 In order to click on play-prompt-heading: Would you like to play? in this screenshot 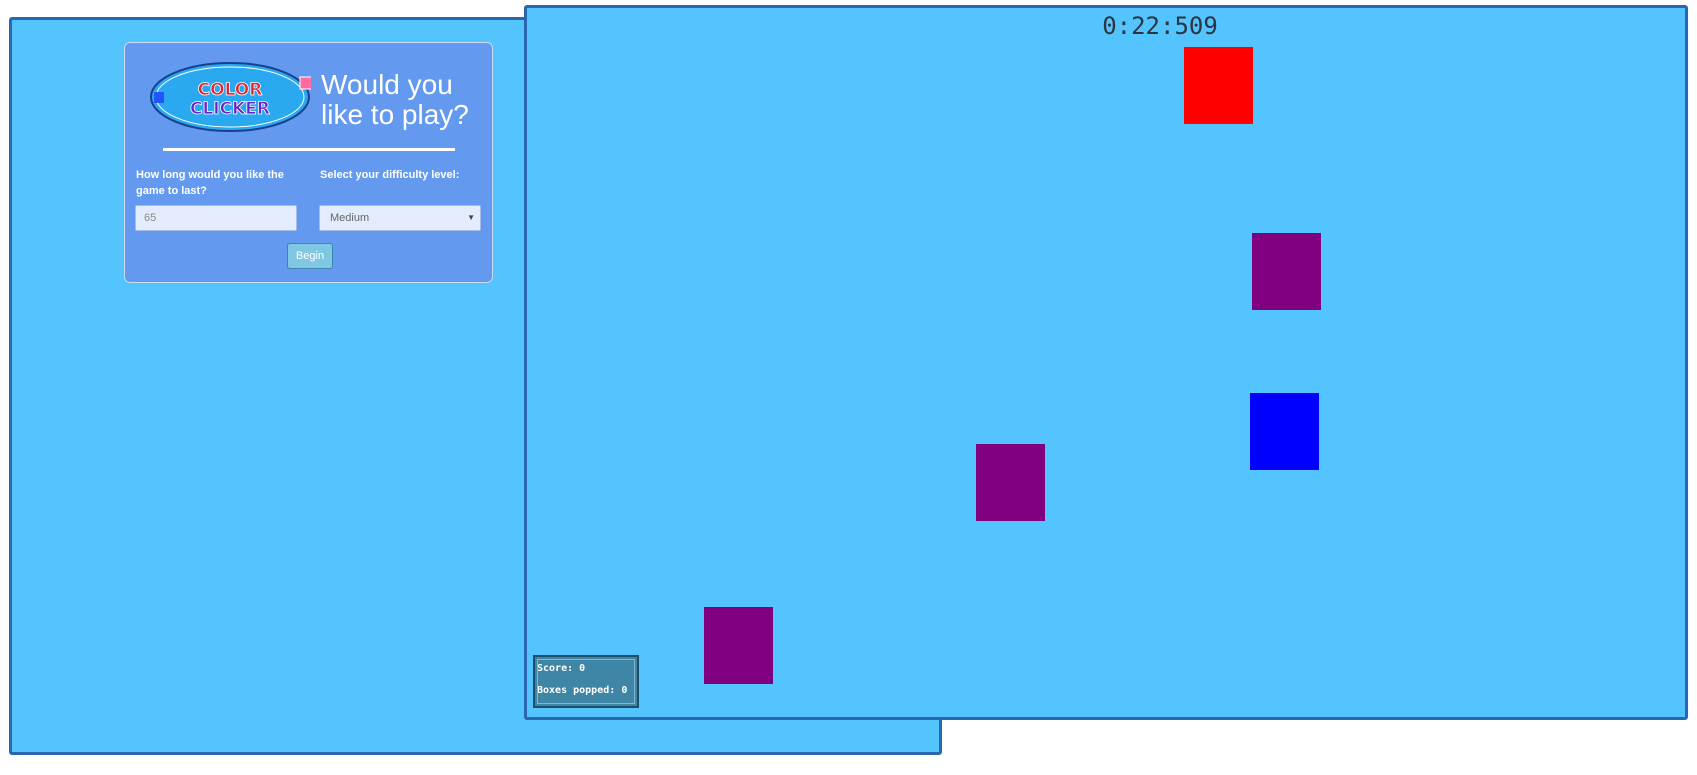, I will do `click(395, 99)`.